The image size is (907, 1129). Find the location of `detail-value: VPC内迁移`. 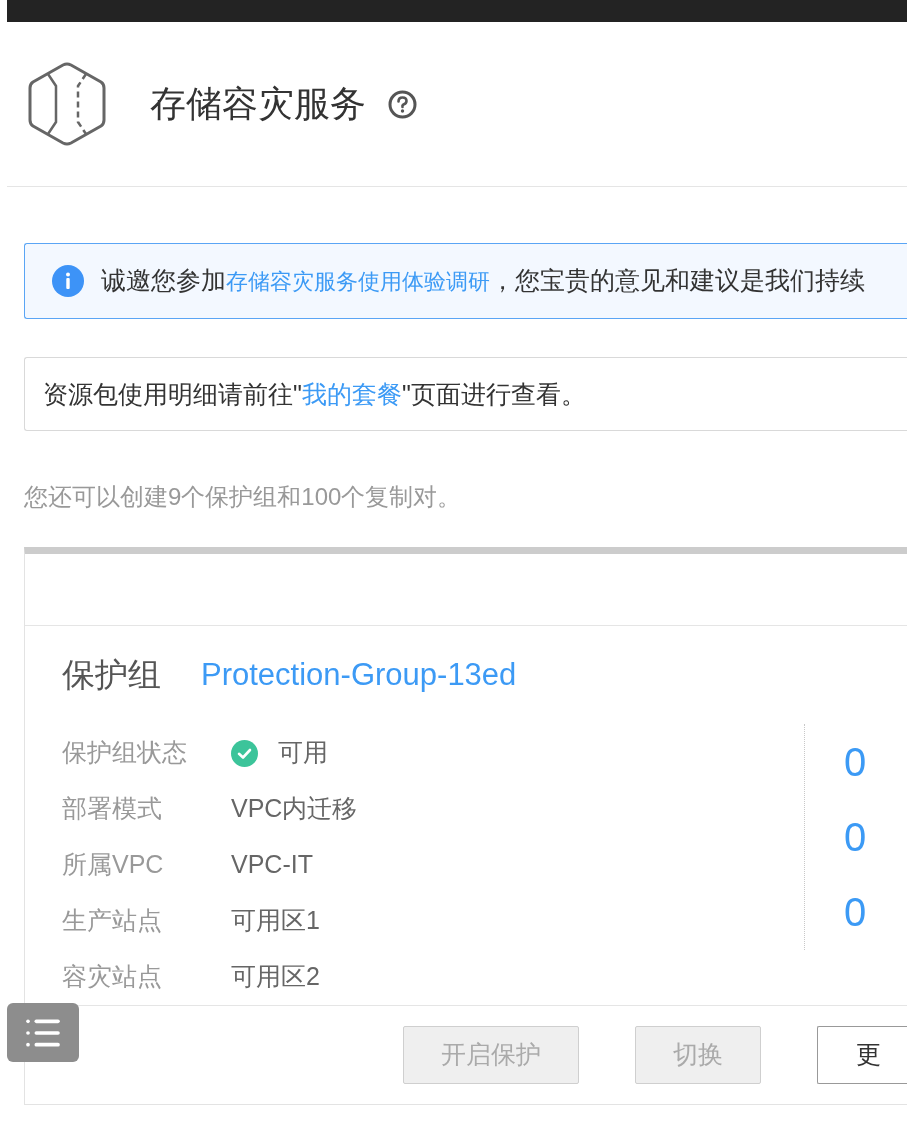

detail-value: VPC内迁移 is located at coordinates (294, 809).